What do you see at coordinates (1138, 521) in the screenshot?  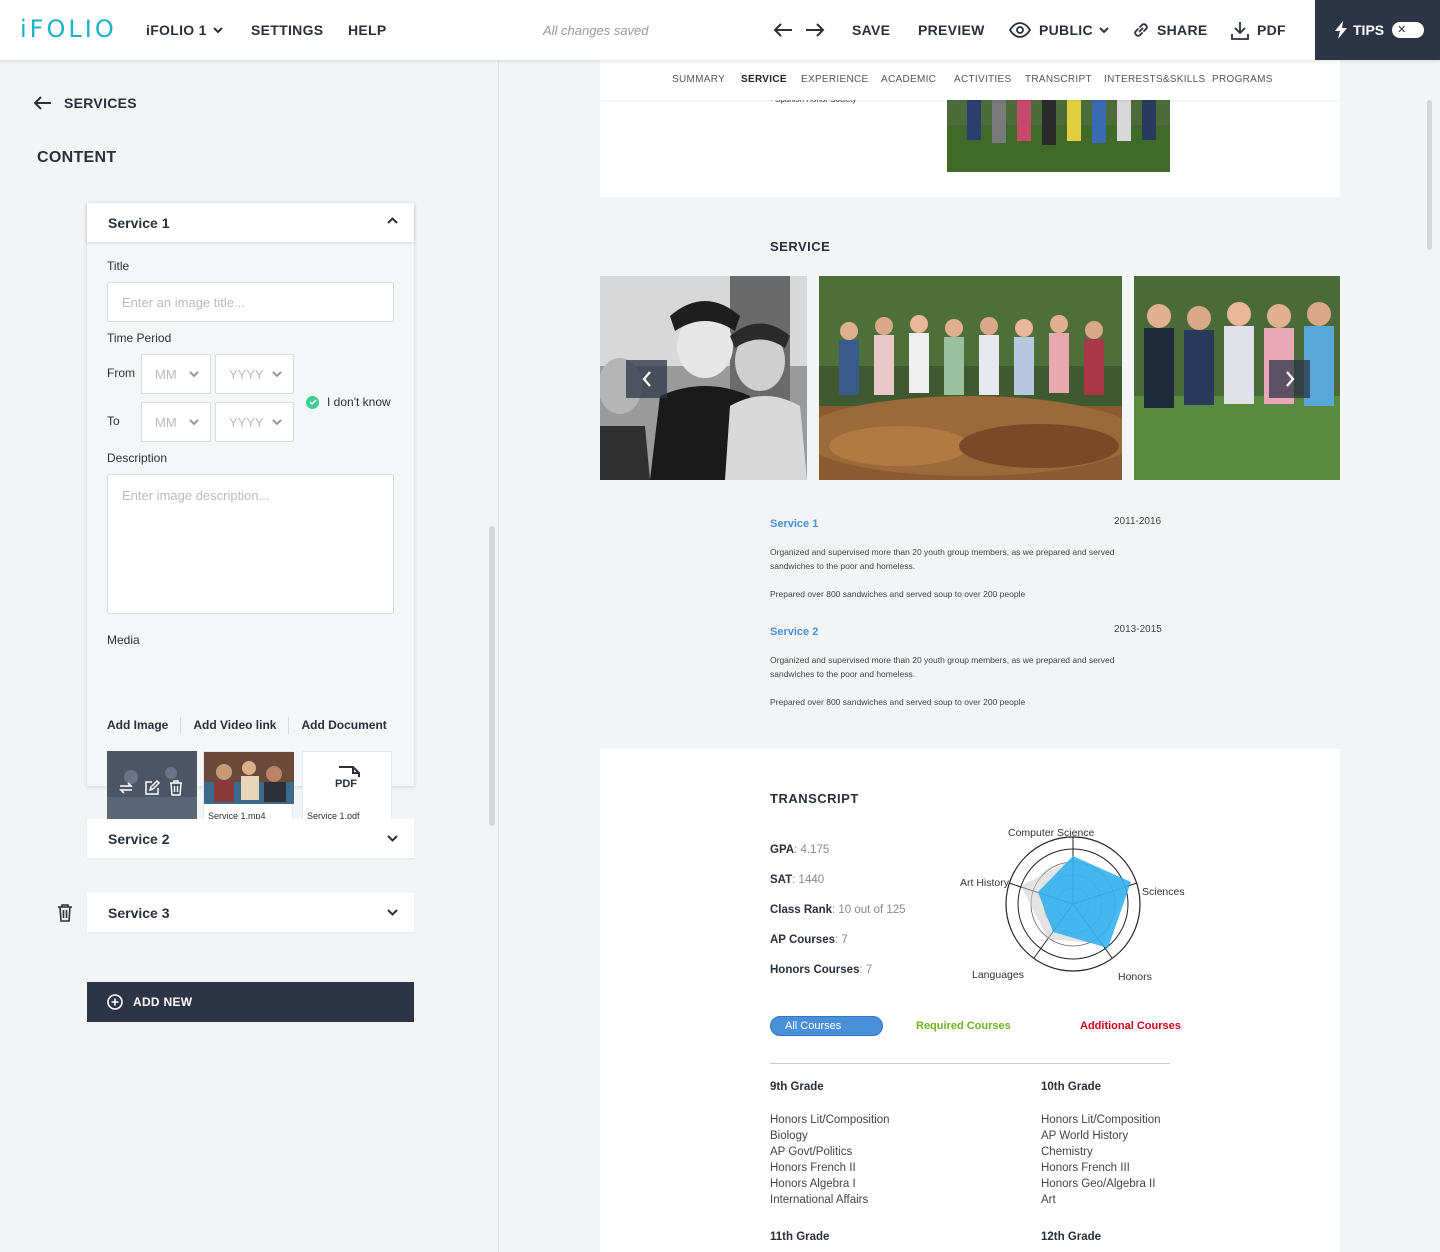 I see `service-1-years: 2011-2016` at bounding box center [1138, 521].